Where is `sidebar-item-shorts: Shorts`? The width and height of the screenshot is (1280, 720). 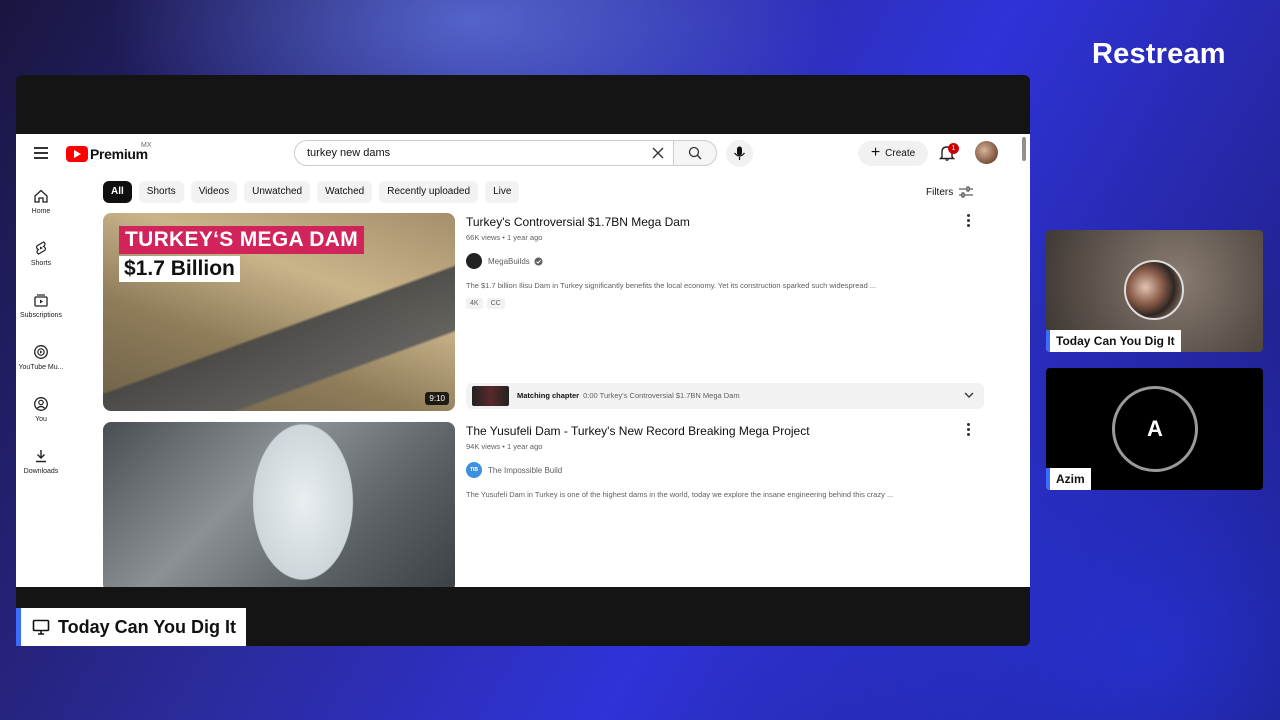 sidebar-item-shorts: Shorts is located at coordinates (41, 253).